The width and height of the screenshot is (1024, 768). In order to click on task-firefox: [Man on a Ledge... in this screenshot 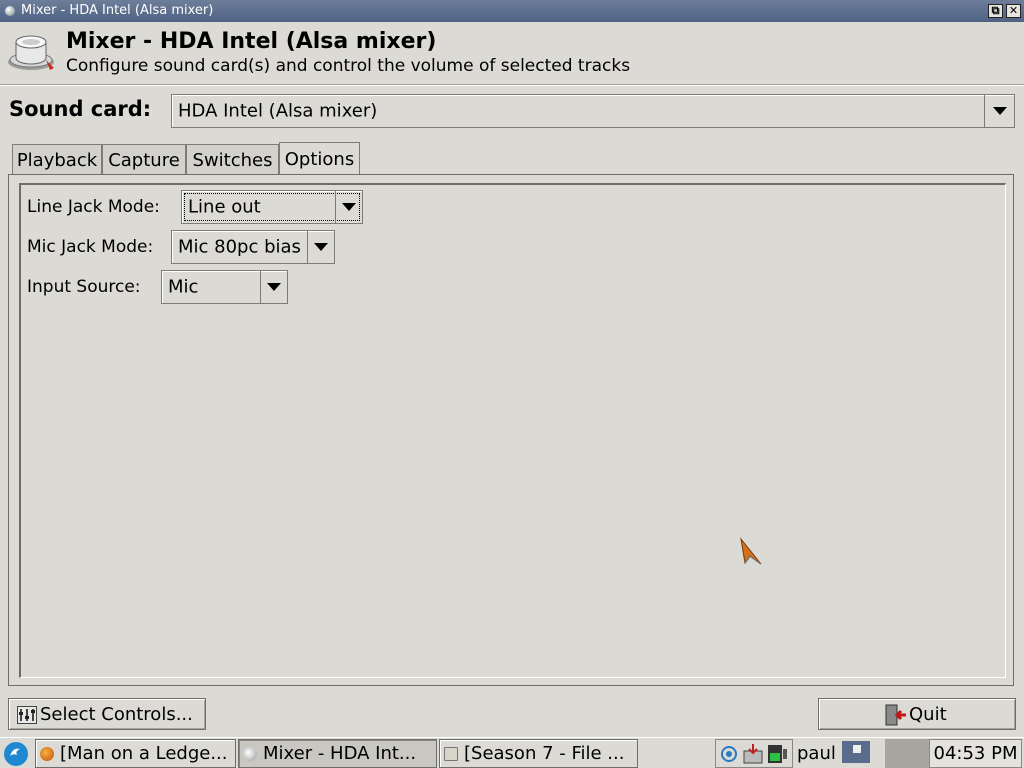, I will do `click(135, 753)`.